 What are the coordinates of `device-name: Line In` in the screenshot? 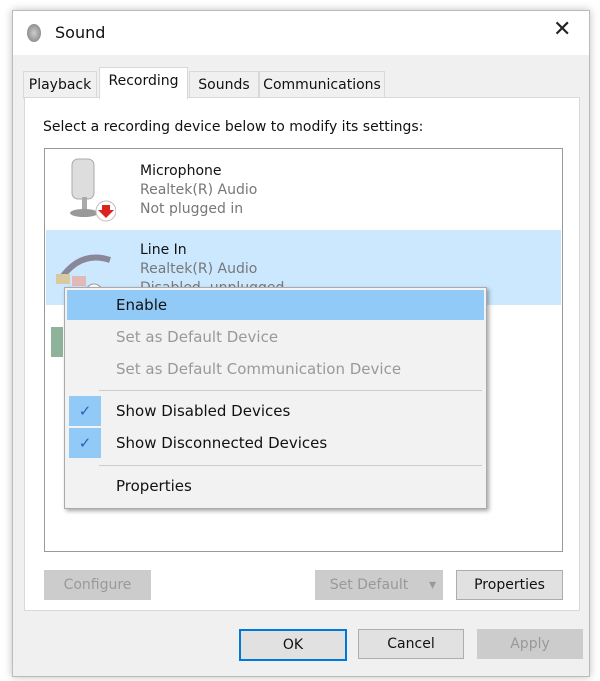 It's located at (163, 250).